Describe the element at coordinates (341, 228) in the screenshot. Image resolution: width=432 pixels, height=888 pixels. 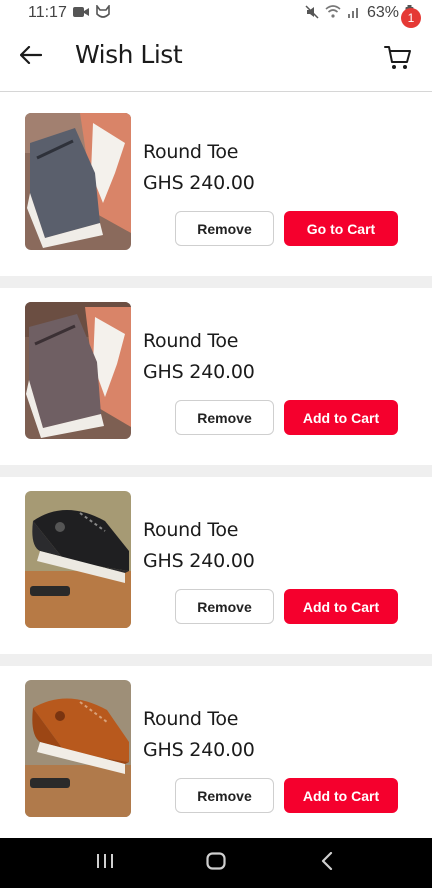
I see `go-to-cart-button: Go to Cart` at that location.